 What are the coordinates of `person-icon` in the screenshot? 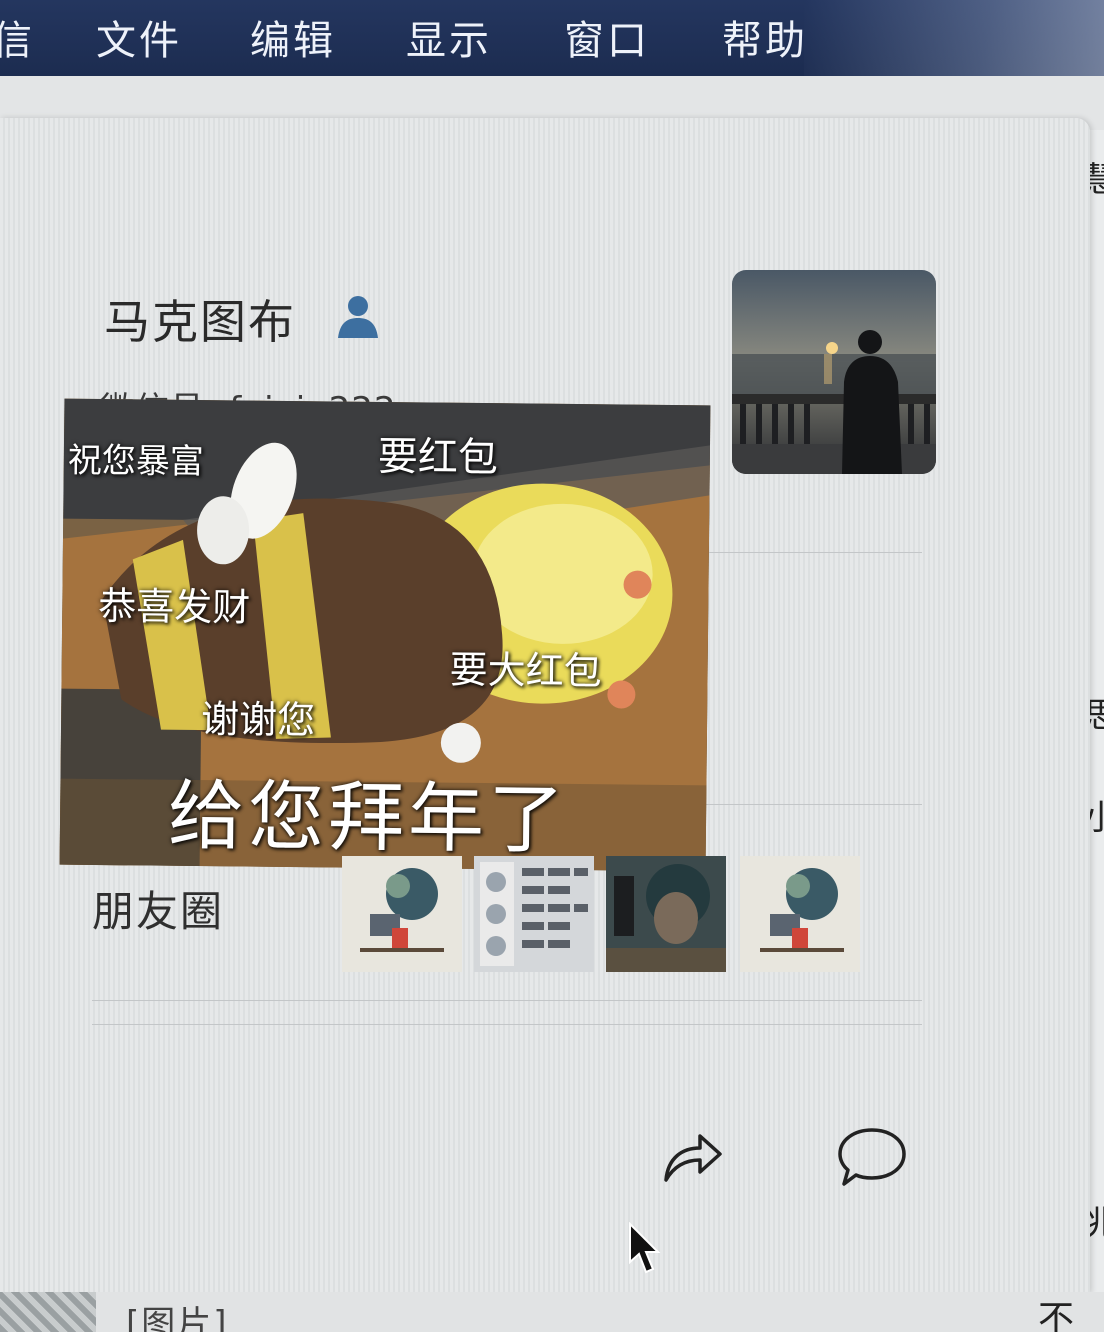 It's located at (358, 317).